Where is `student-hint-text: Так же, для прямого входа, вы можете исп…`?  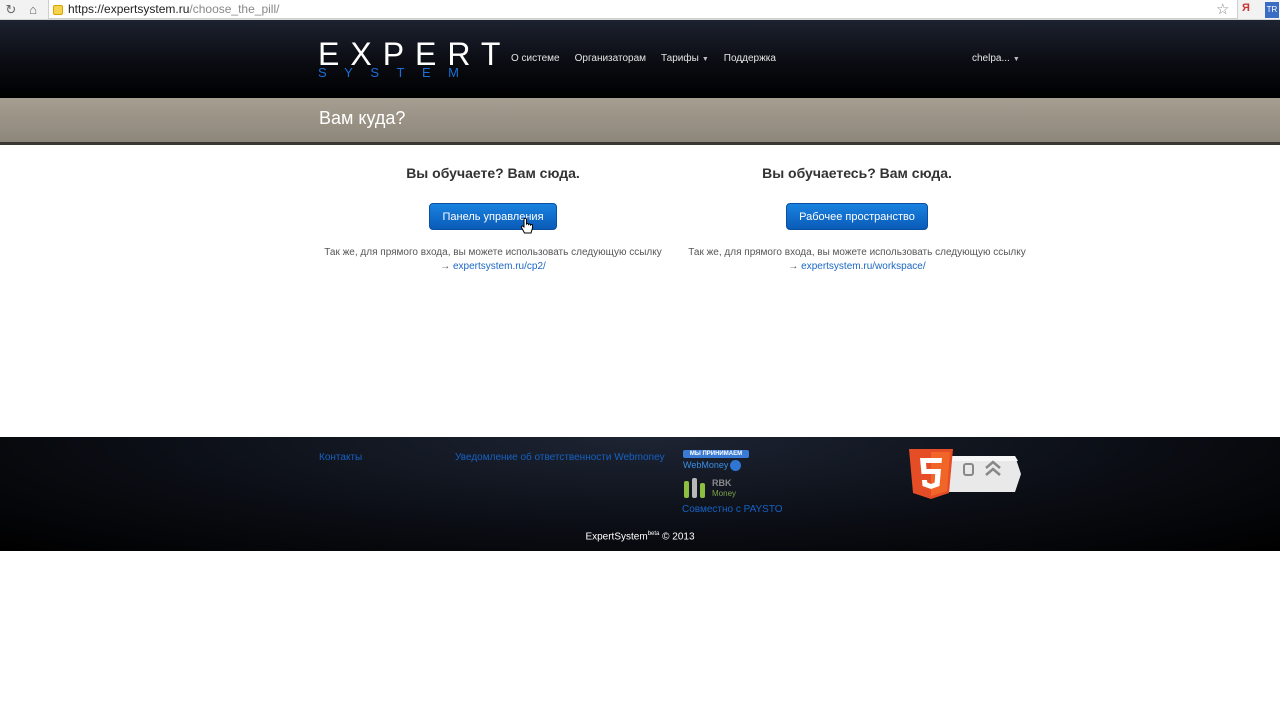
student-hint-text: Так же, для прямого входа, вы можете исп… is located at coordinates (857, 252).